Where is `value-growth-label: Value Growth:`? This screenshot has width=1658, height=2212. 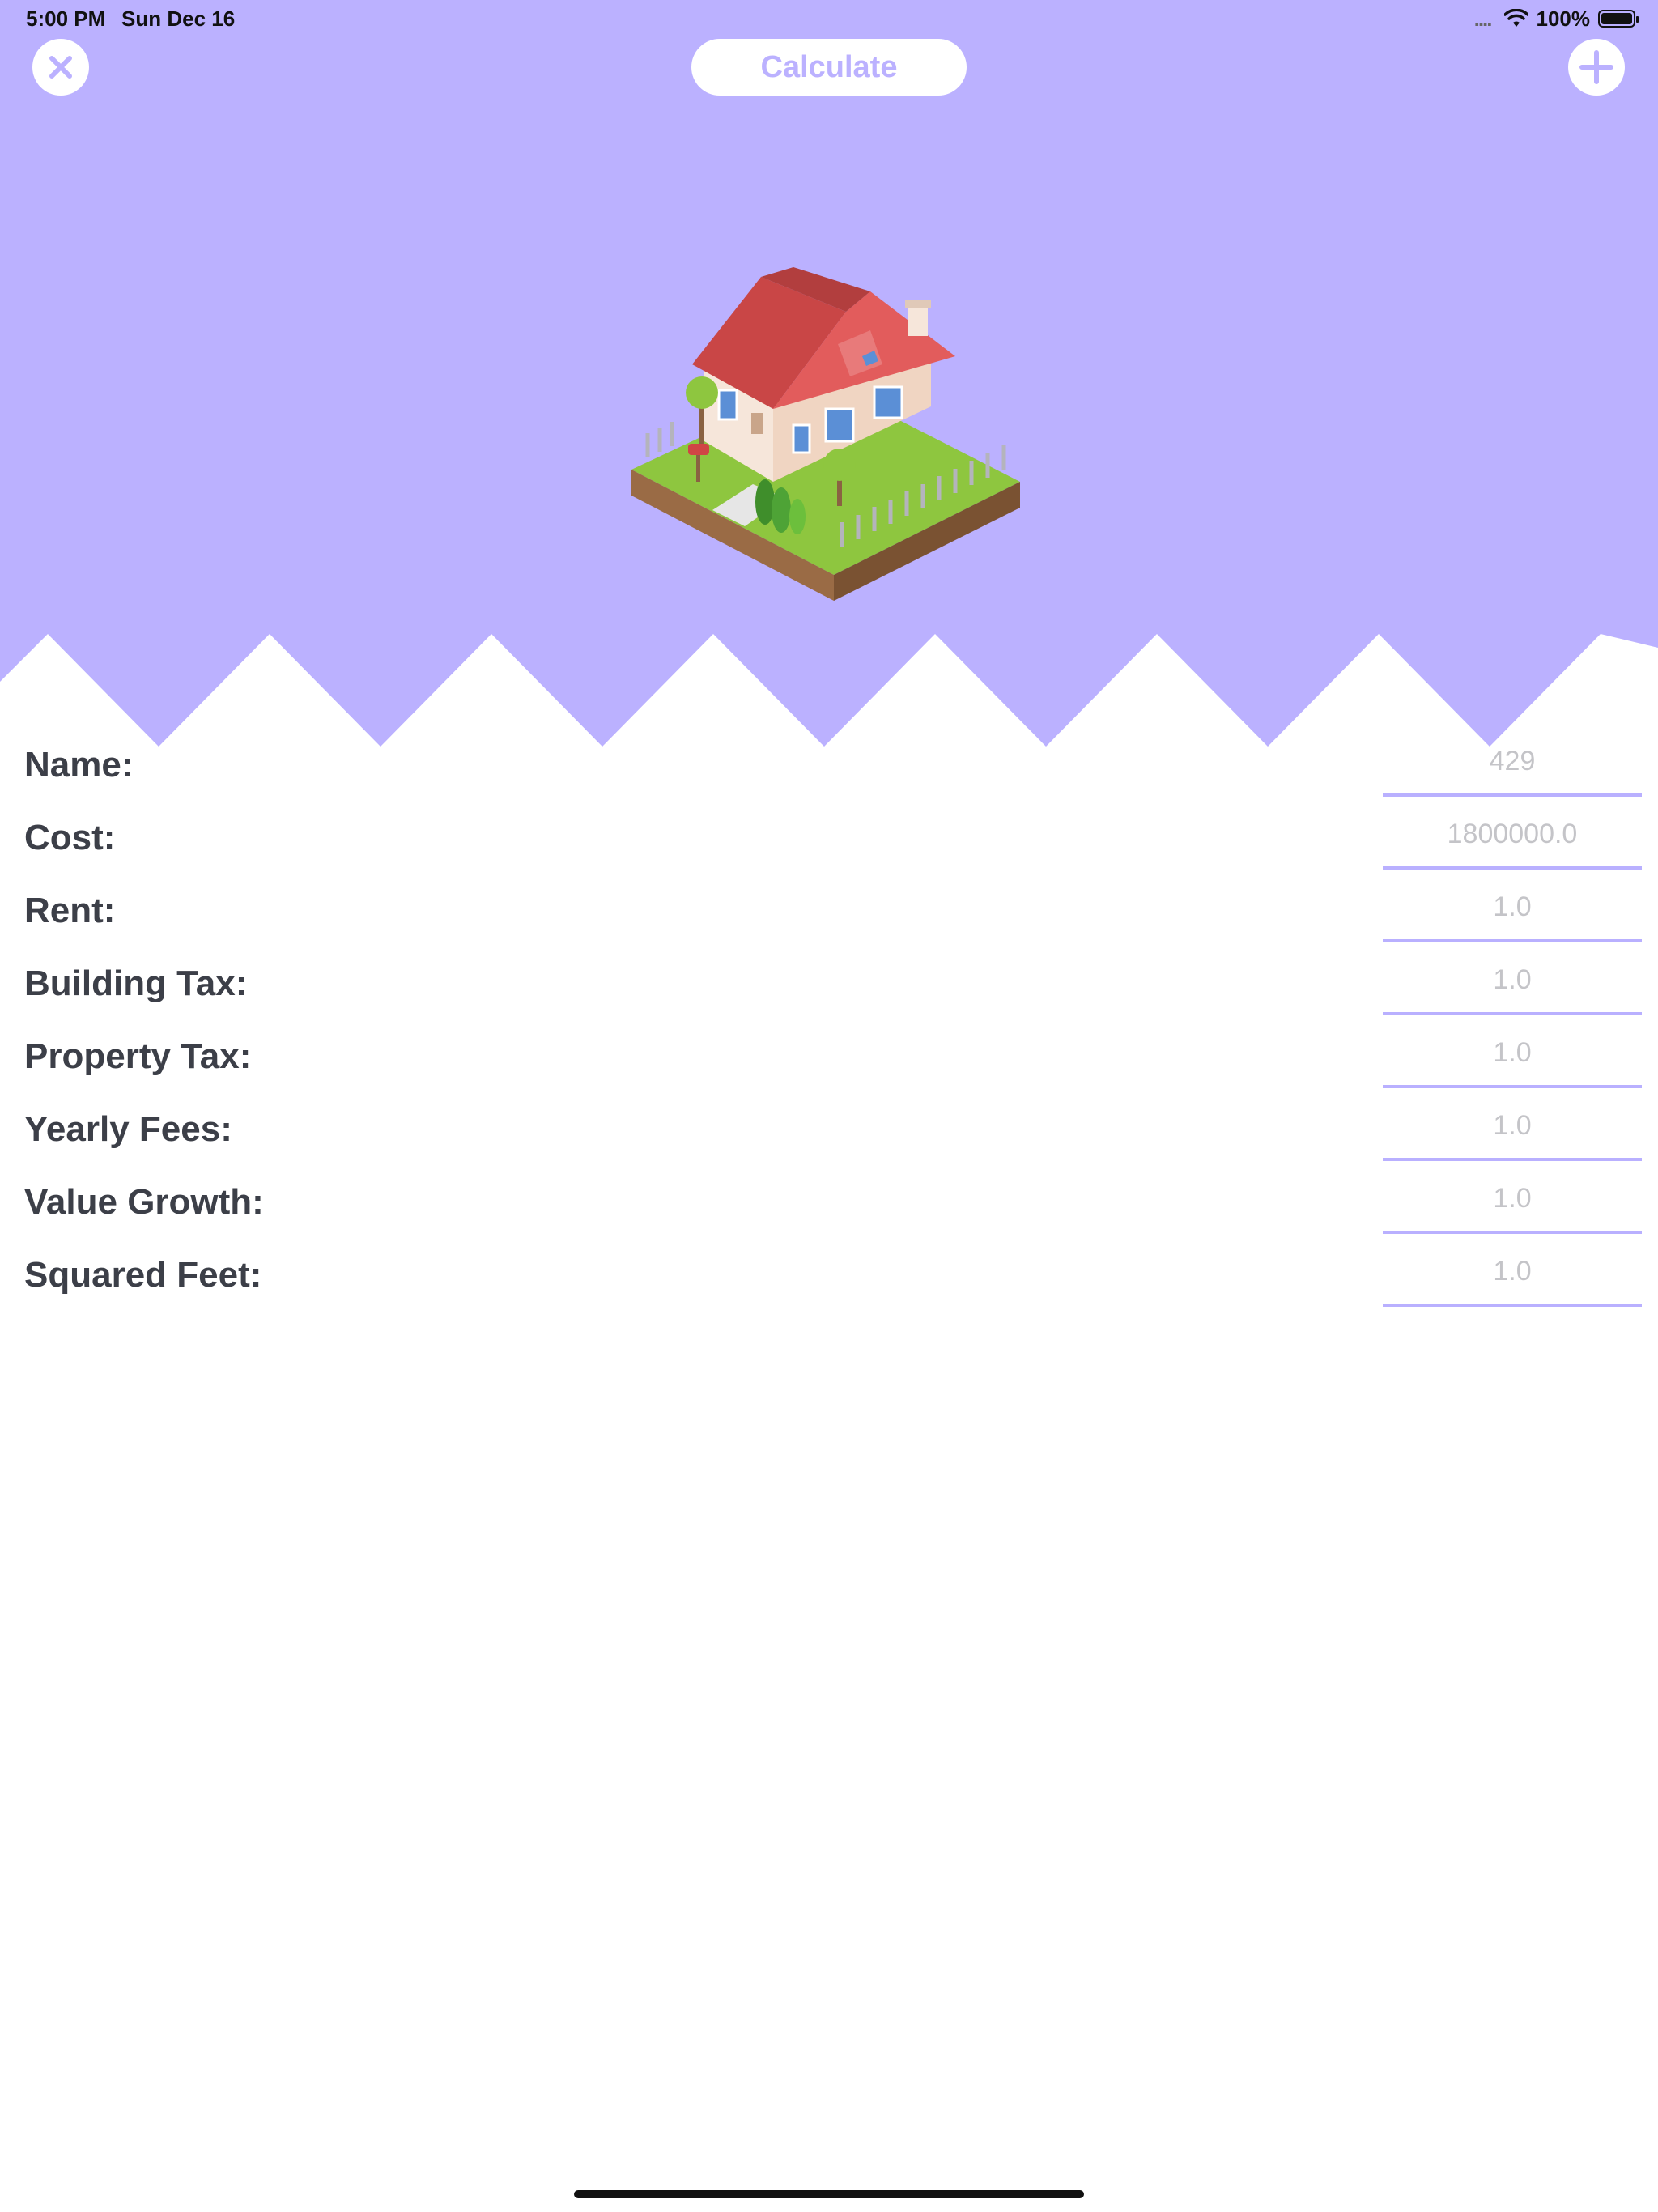
value-growth-label: Value Growth: is located at coordinates (144, 1202).